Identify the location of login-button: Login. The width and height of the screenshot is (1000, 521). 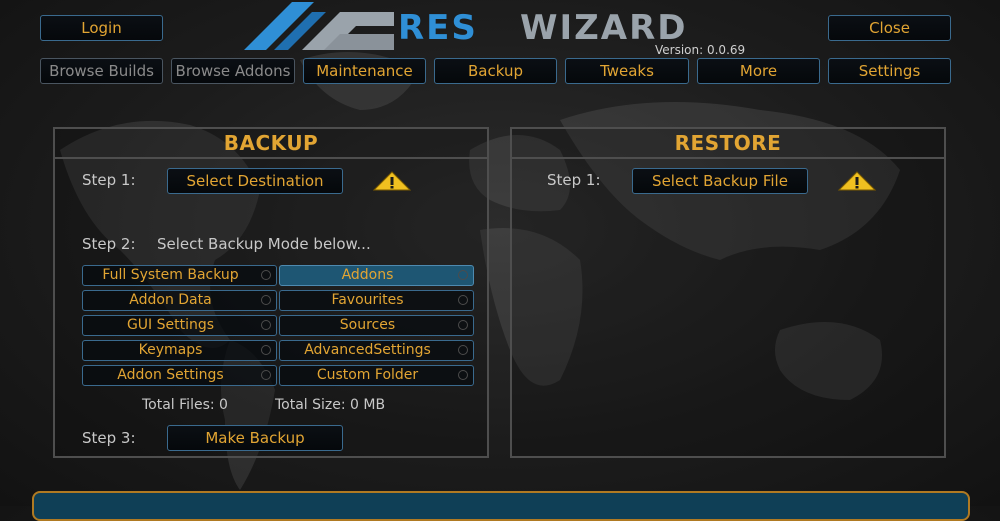
(101, 28).